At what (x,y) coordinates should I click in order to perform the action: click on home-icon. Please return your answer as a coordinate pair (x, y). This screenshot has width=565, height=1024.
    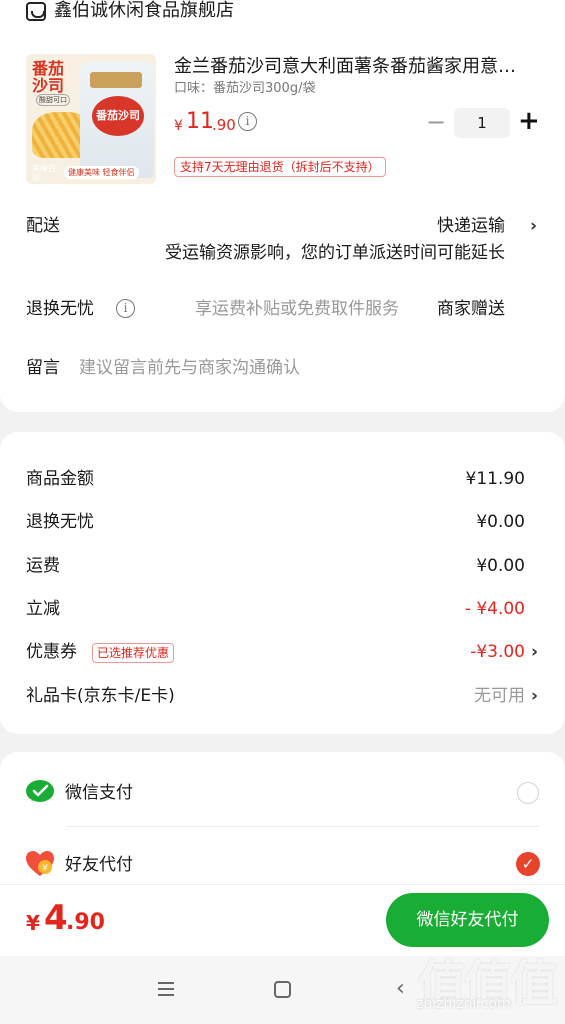
    Looking at the image, I should click on (282, 989).